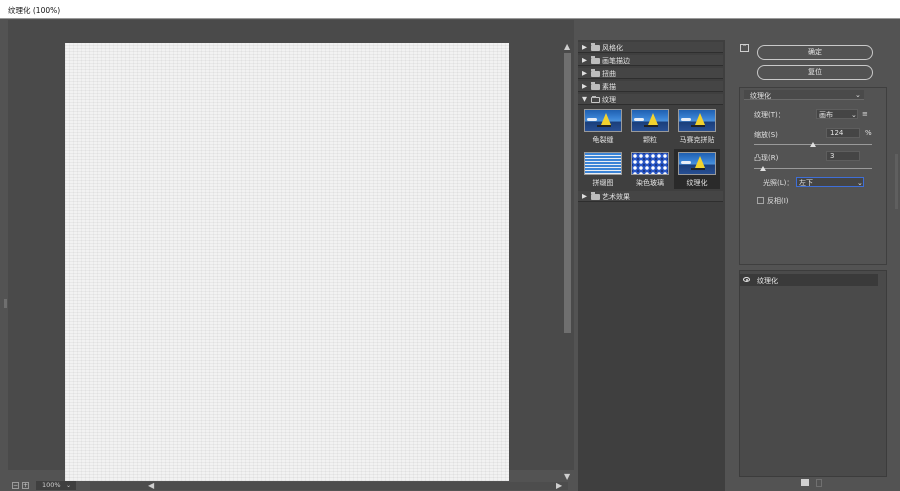 The image size is (900, 491). I want to click on preview-statusbar: − + 100% ⌄ ◀ ▶, so click(290, 486).